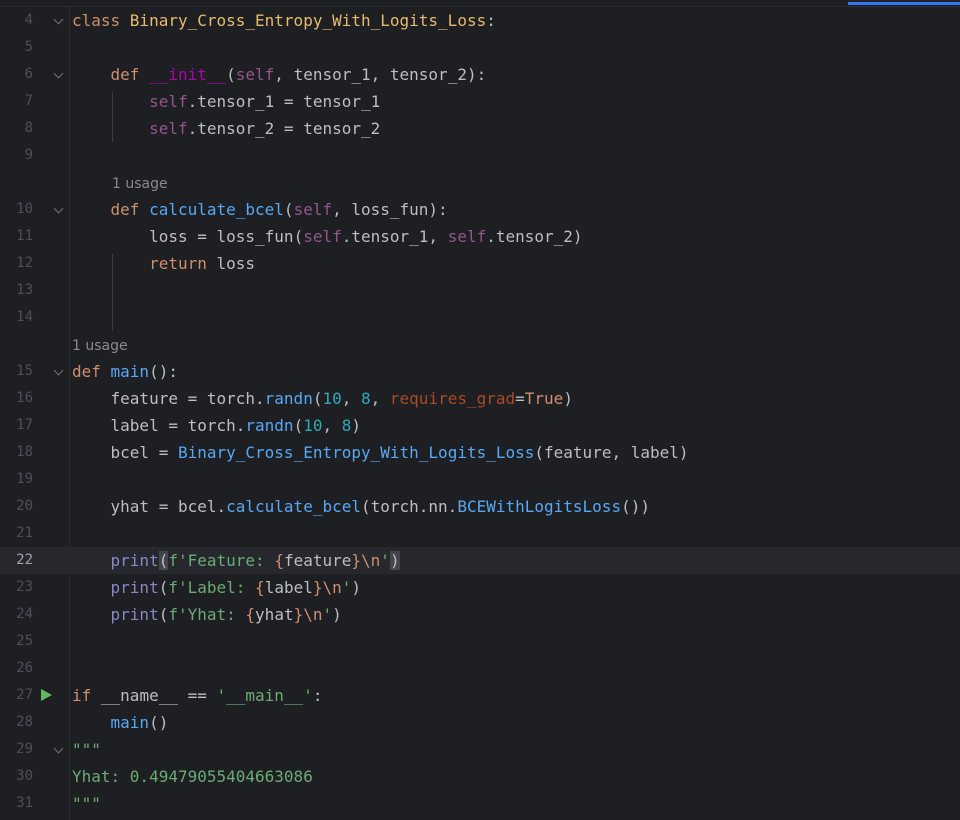  What do you see at coordinates (125, 371) in the screenshot?
I see `code-text: def main():` at bounding box center [125, 371].